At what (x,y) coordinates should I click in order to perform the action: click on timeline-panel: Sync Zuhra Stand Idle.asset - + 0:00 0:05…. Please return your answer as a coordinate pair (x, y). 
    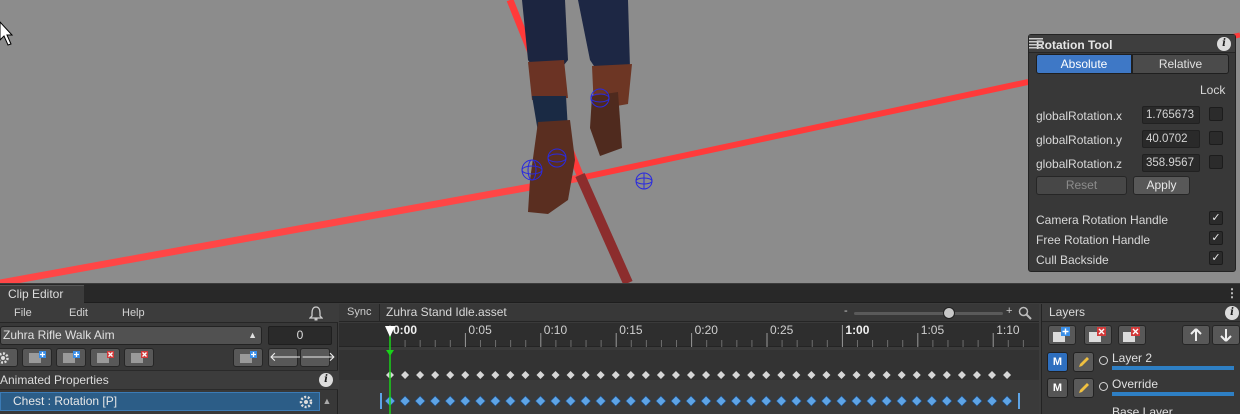
    Looking at the image, I should click on (689, 359).